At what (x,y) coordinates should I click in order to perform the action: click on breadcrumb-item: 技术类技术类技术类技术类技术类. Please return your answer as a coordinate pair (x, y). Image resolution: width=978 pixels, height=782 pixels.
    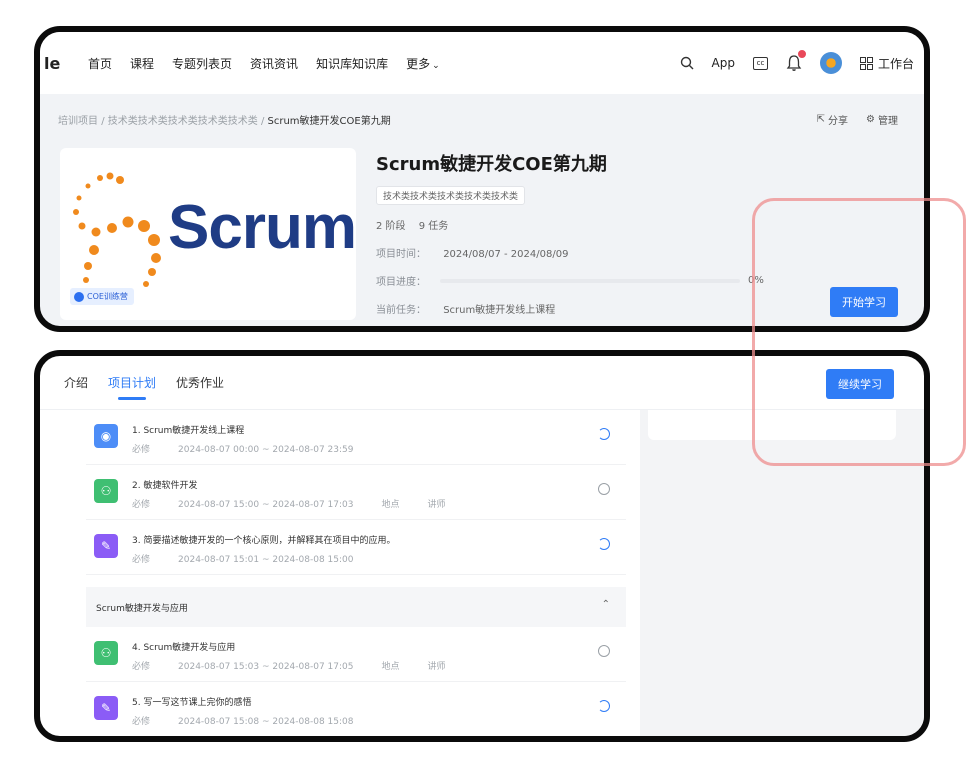
    Looking at the image, I should click on (183, 121).